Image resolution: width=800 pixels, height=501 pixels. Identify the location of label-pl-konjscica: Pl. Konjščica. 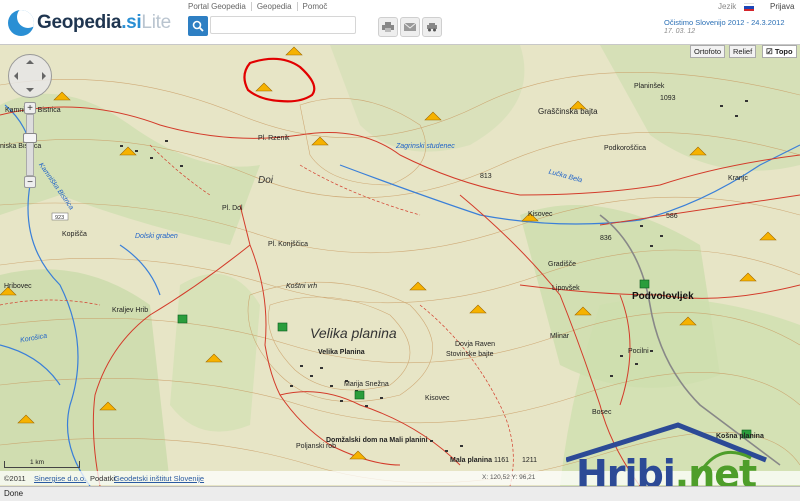
(288, 244).